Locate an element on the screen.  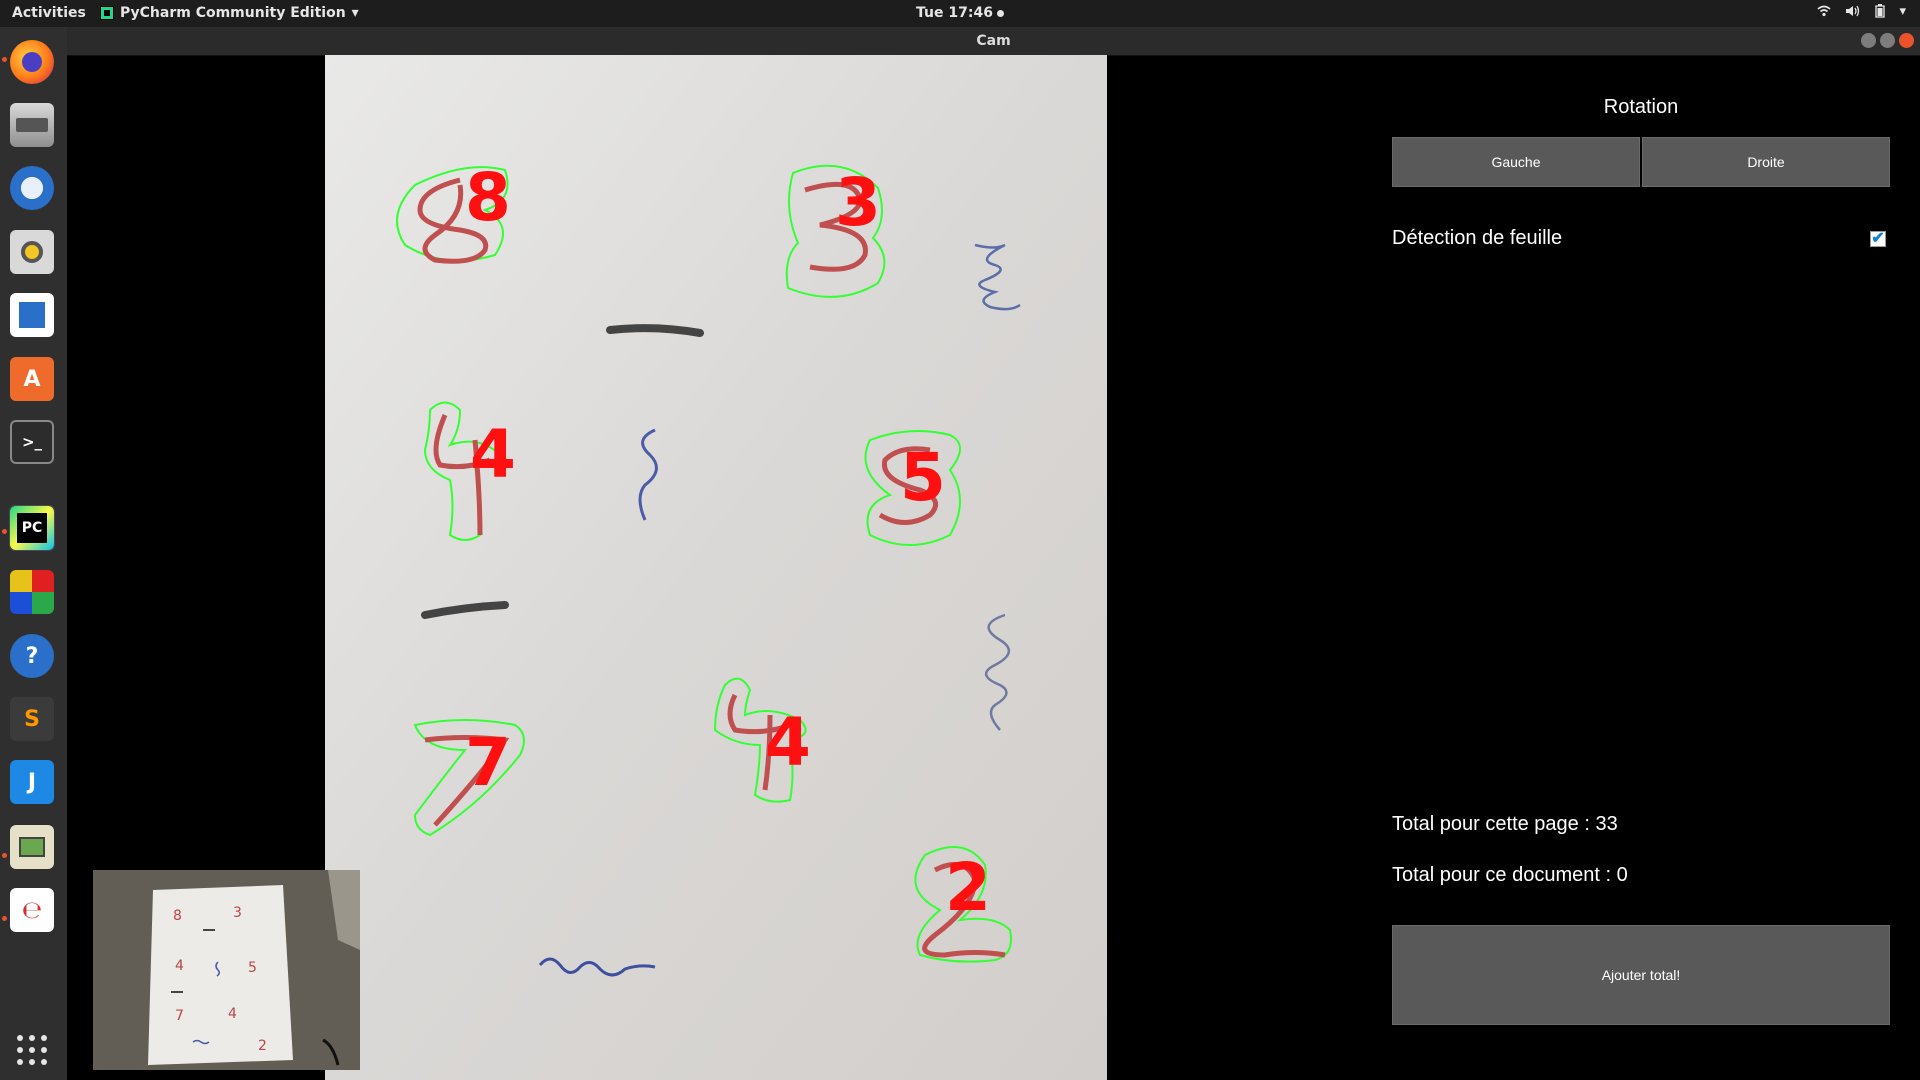
firefox-icon is located at coordinates (32, 62).